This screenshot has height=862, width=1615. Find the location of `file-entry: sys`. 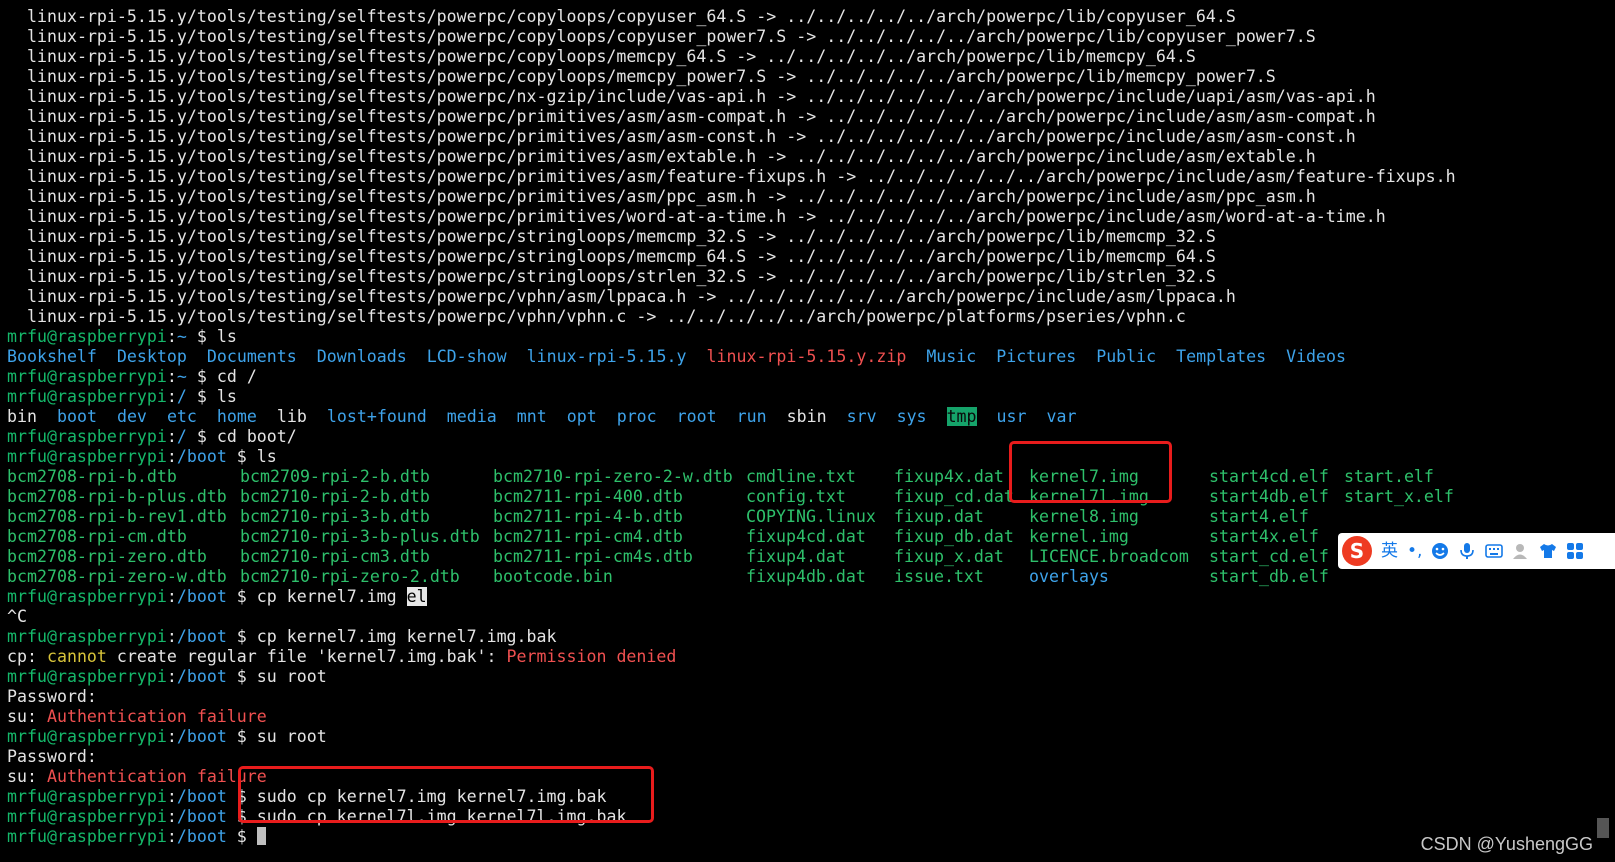

file-entry: sys is located at coordinates (911, 416).